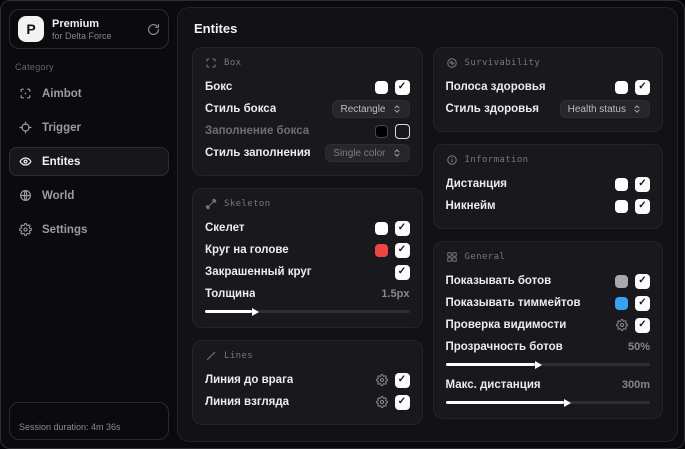 Image resolution: width=685 pixels, height=449 pixels. I want to click on checkbox-enemy-line: ✓, so click(402, 380).